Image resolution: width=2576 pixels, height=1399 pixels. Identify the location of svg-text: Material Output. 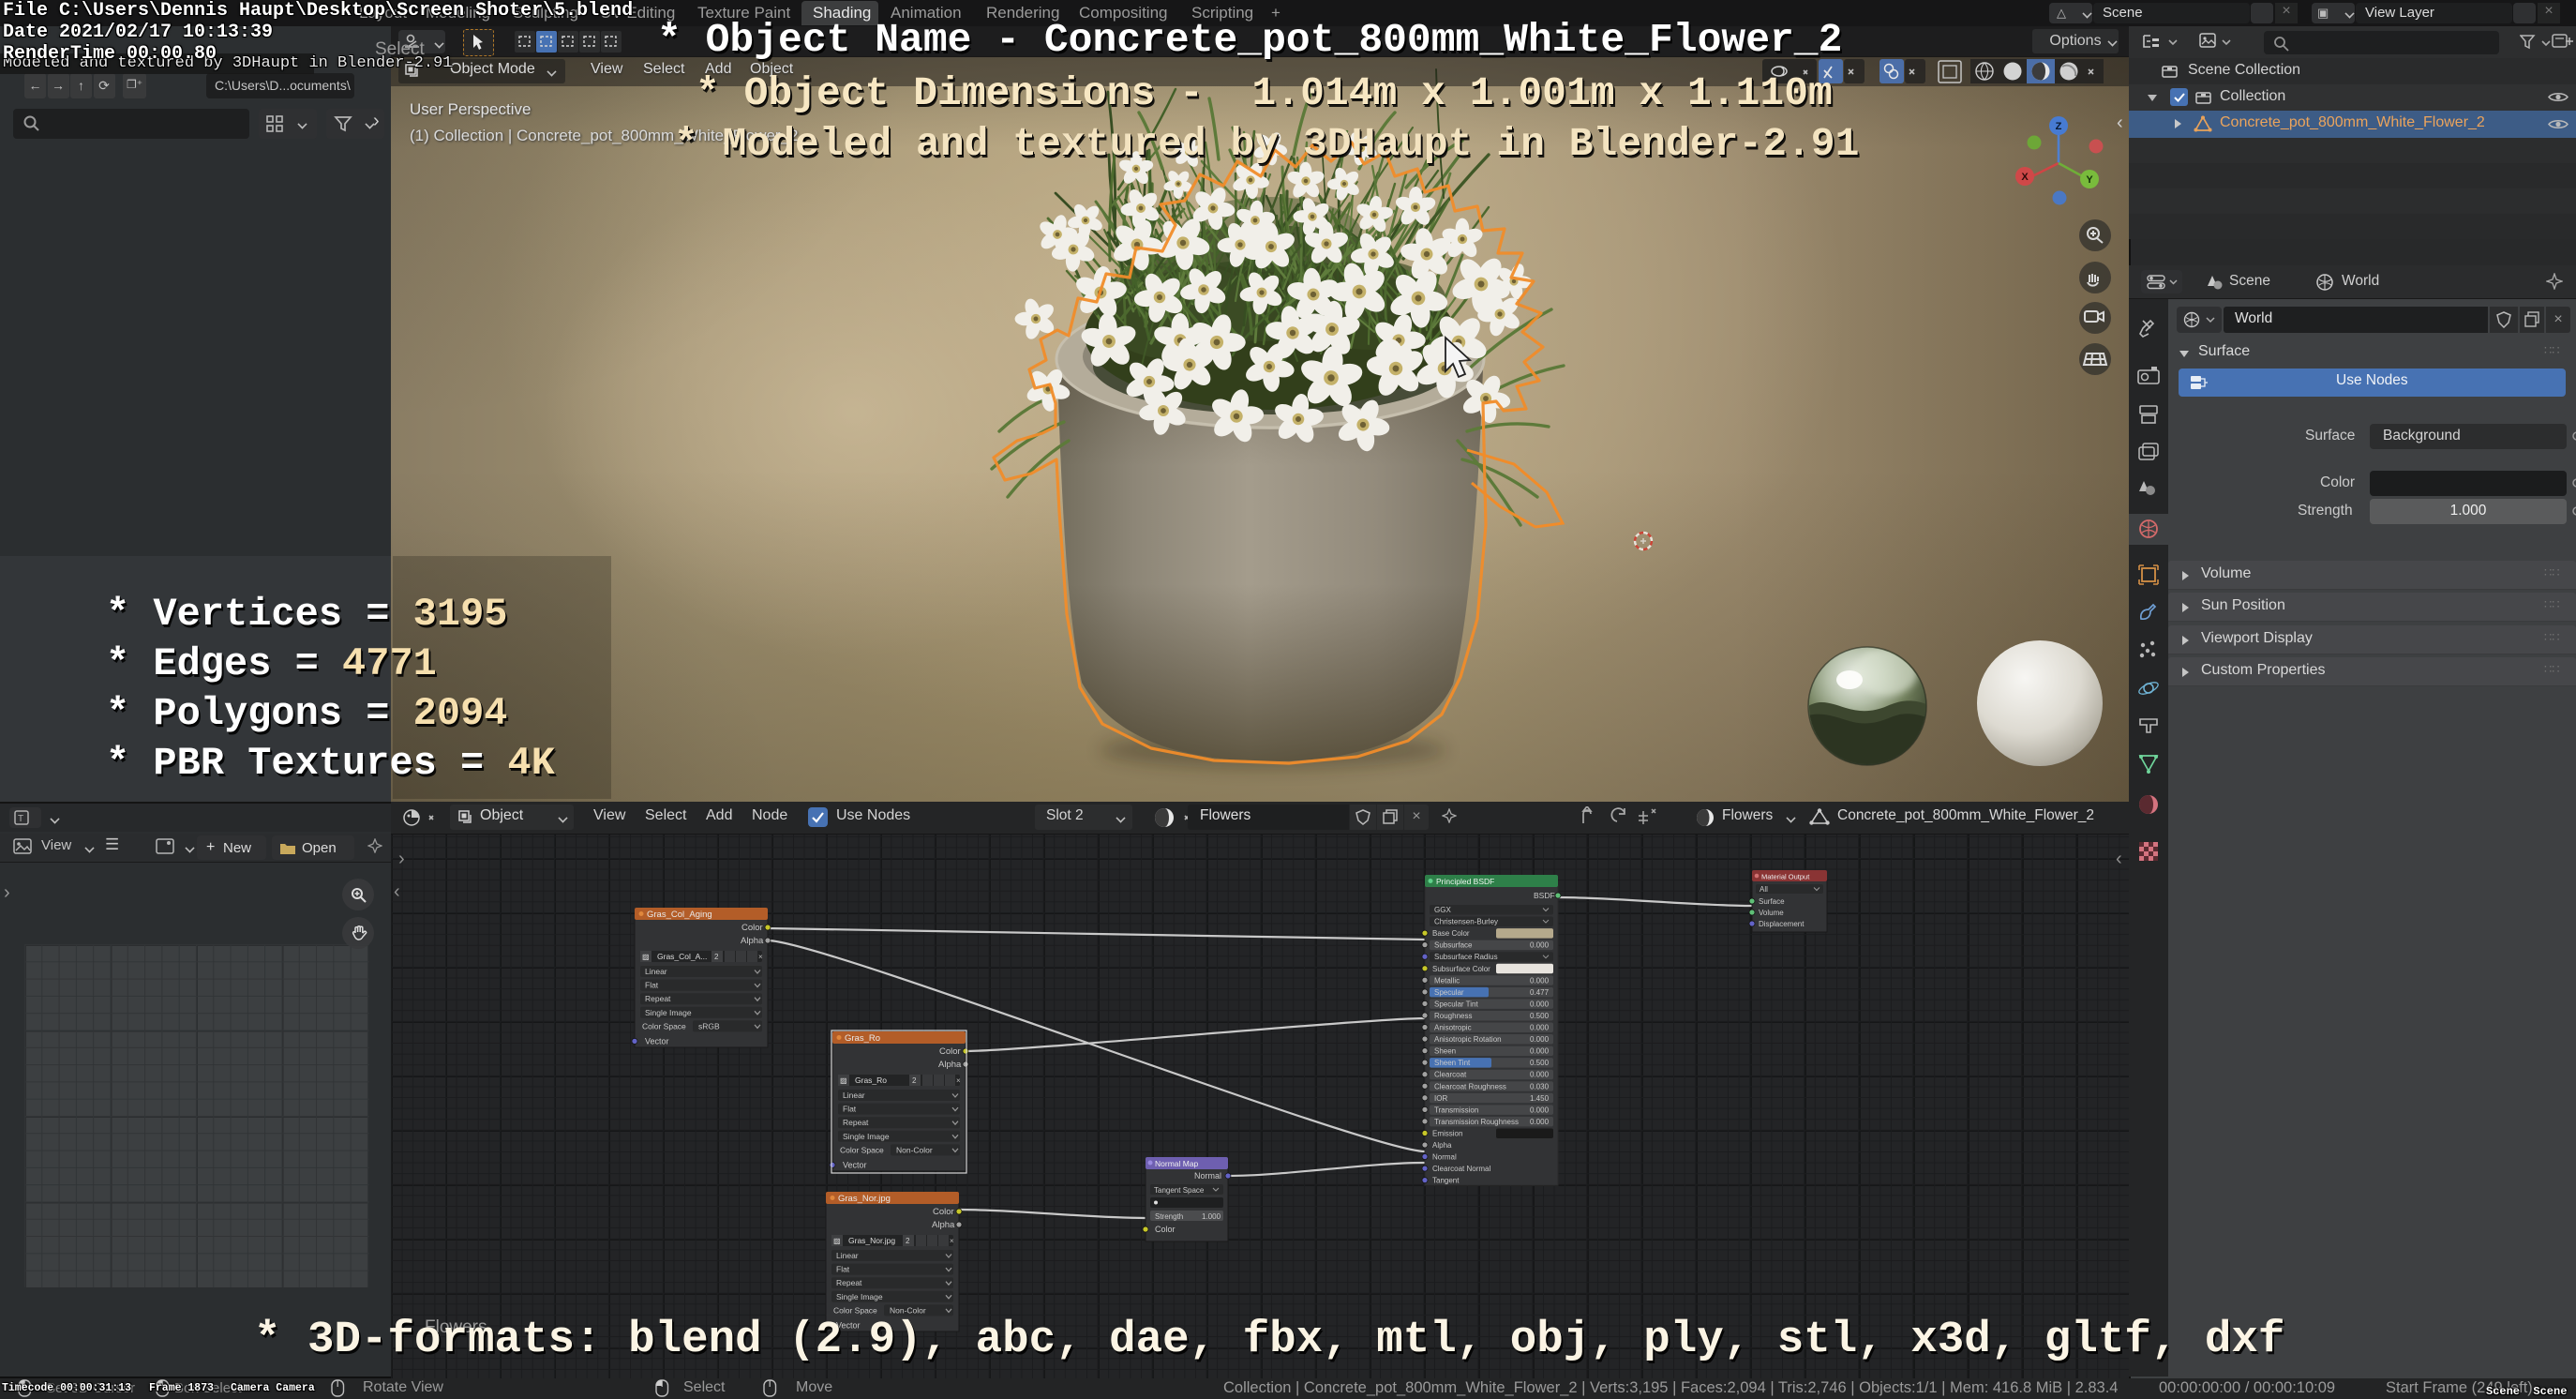
(1786, 877).